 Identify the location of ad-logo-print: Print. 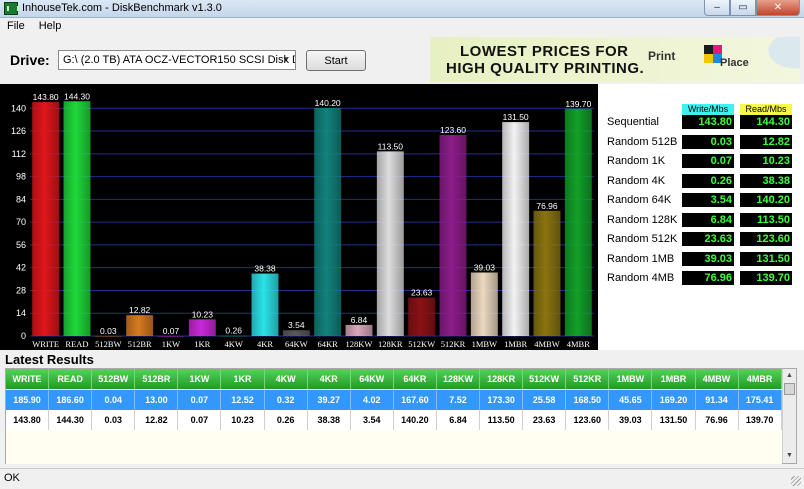
(662, 56).